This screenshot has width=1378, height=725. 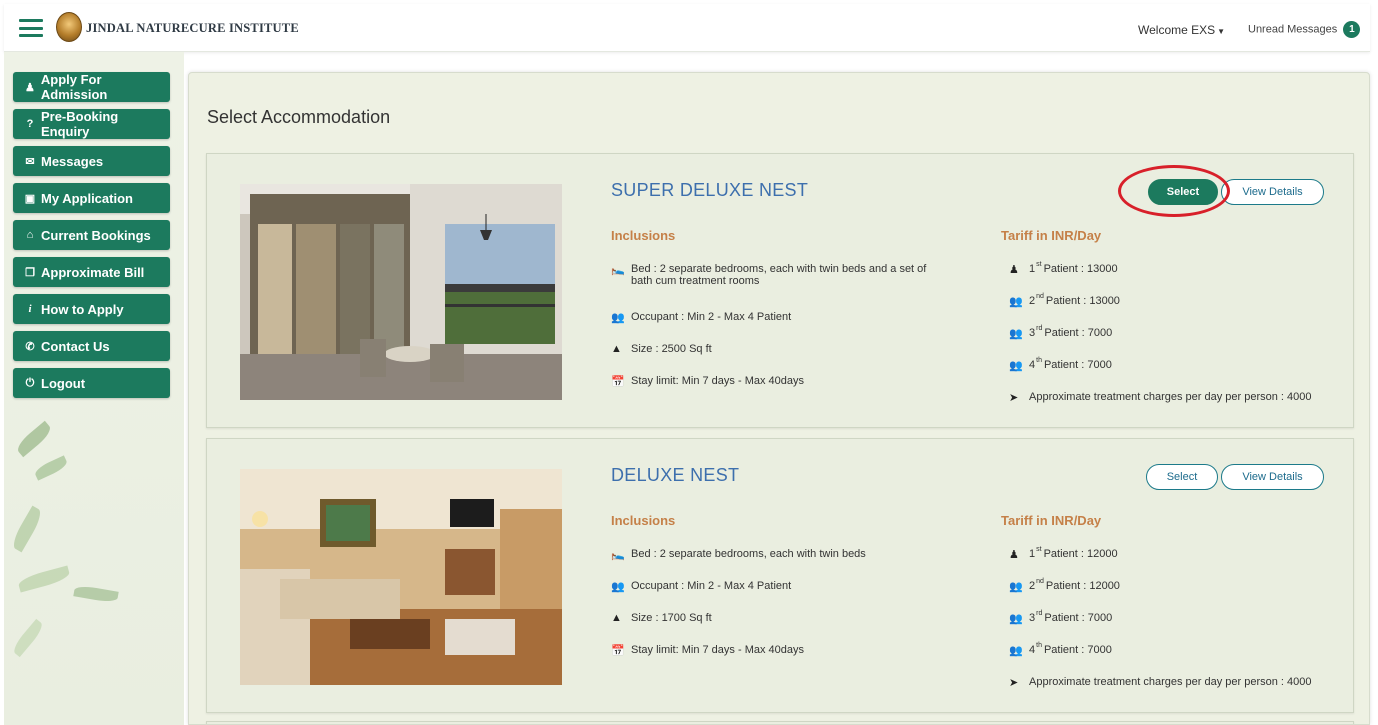 I want to click on calendar-icon: 📅, so click(x=618, y=382).